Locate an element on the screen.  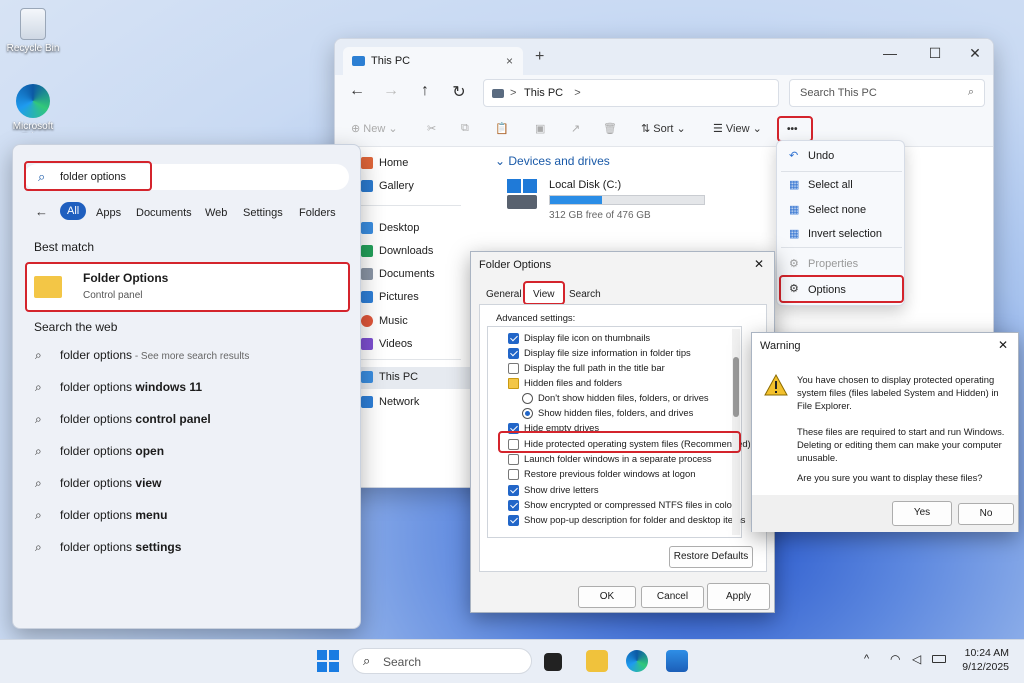
close-button: ✕ is located at coordinates (975, 53).